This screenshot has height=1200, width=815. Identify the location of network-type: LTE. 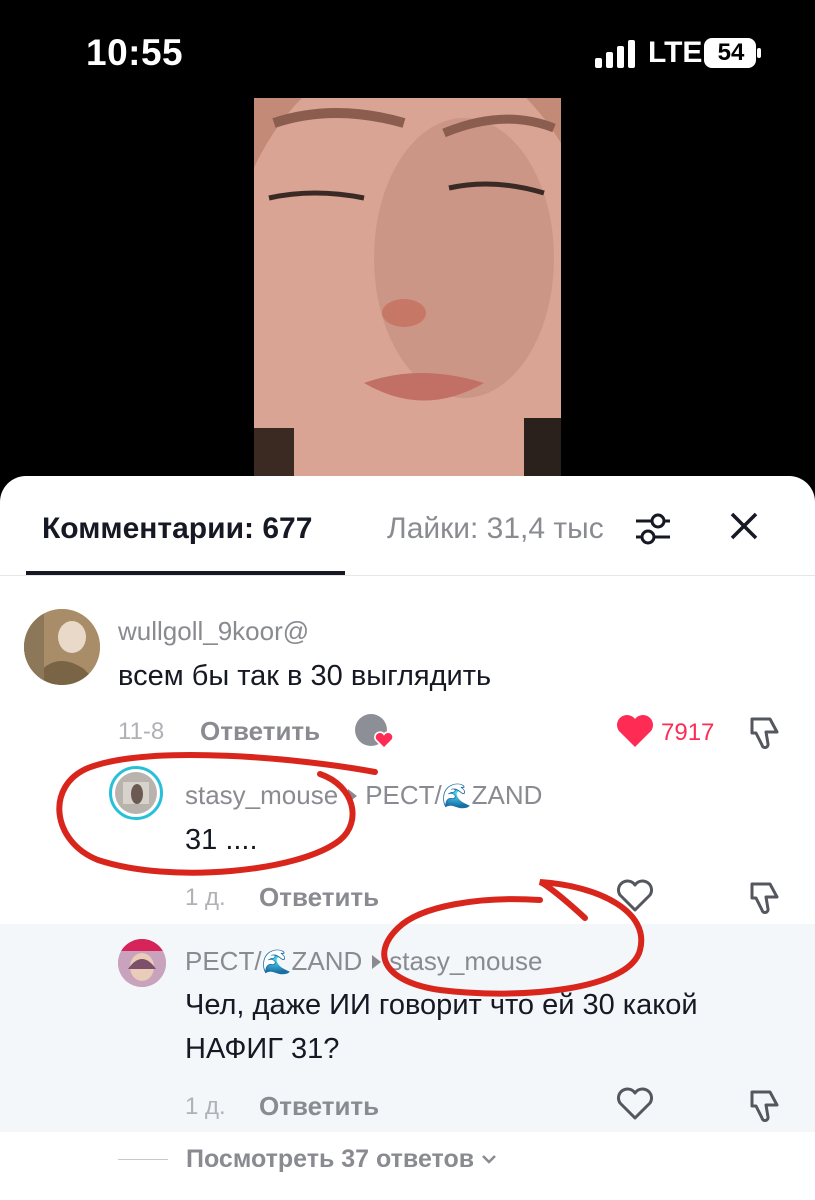
(675, 52).